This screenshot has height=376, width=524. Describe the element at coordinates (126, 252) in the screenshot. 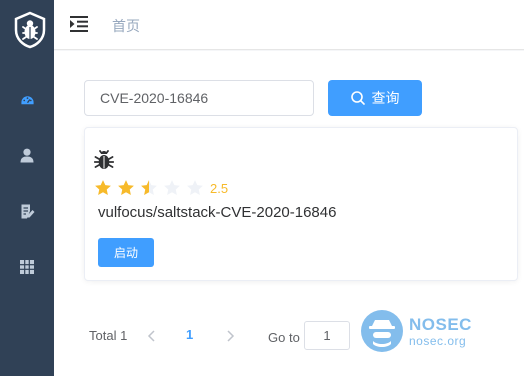

I see `start-button: 启动` at that location.